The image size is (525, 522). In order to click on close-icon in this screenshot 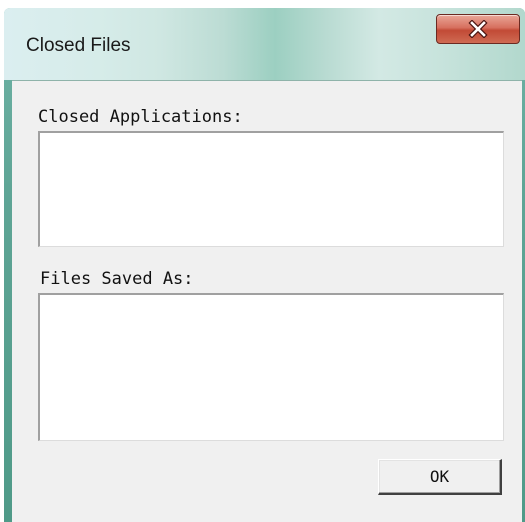, I will do `click(478, 29)`.